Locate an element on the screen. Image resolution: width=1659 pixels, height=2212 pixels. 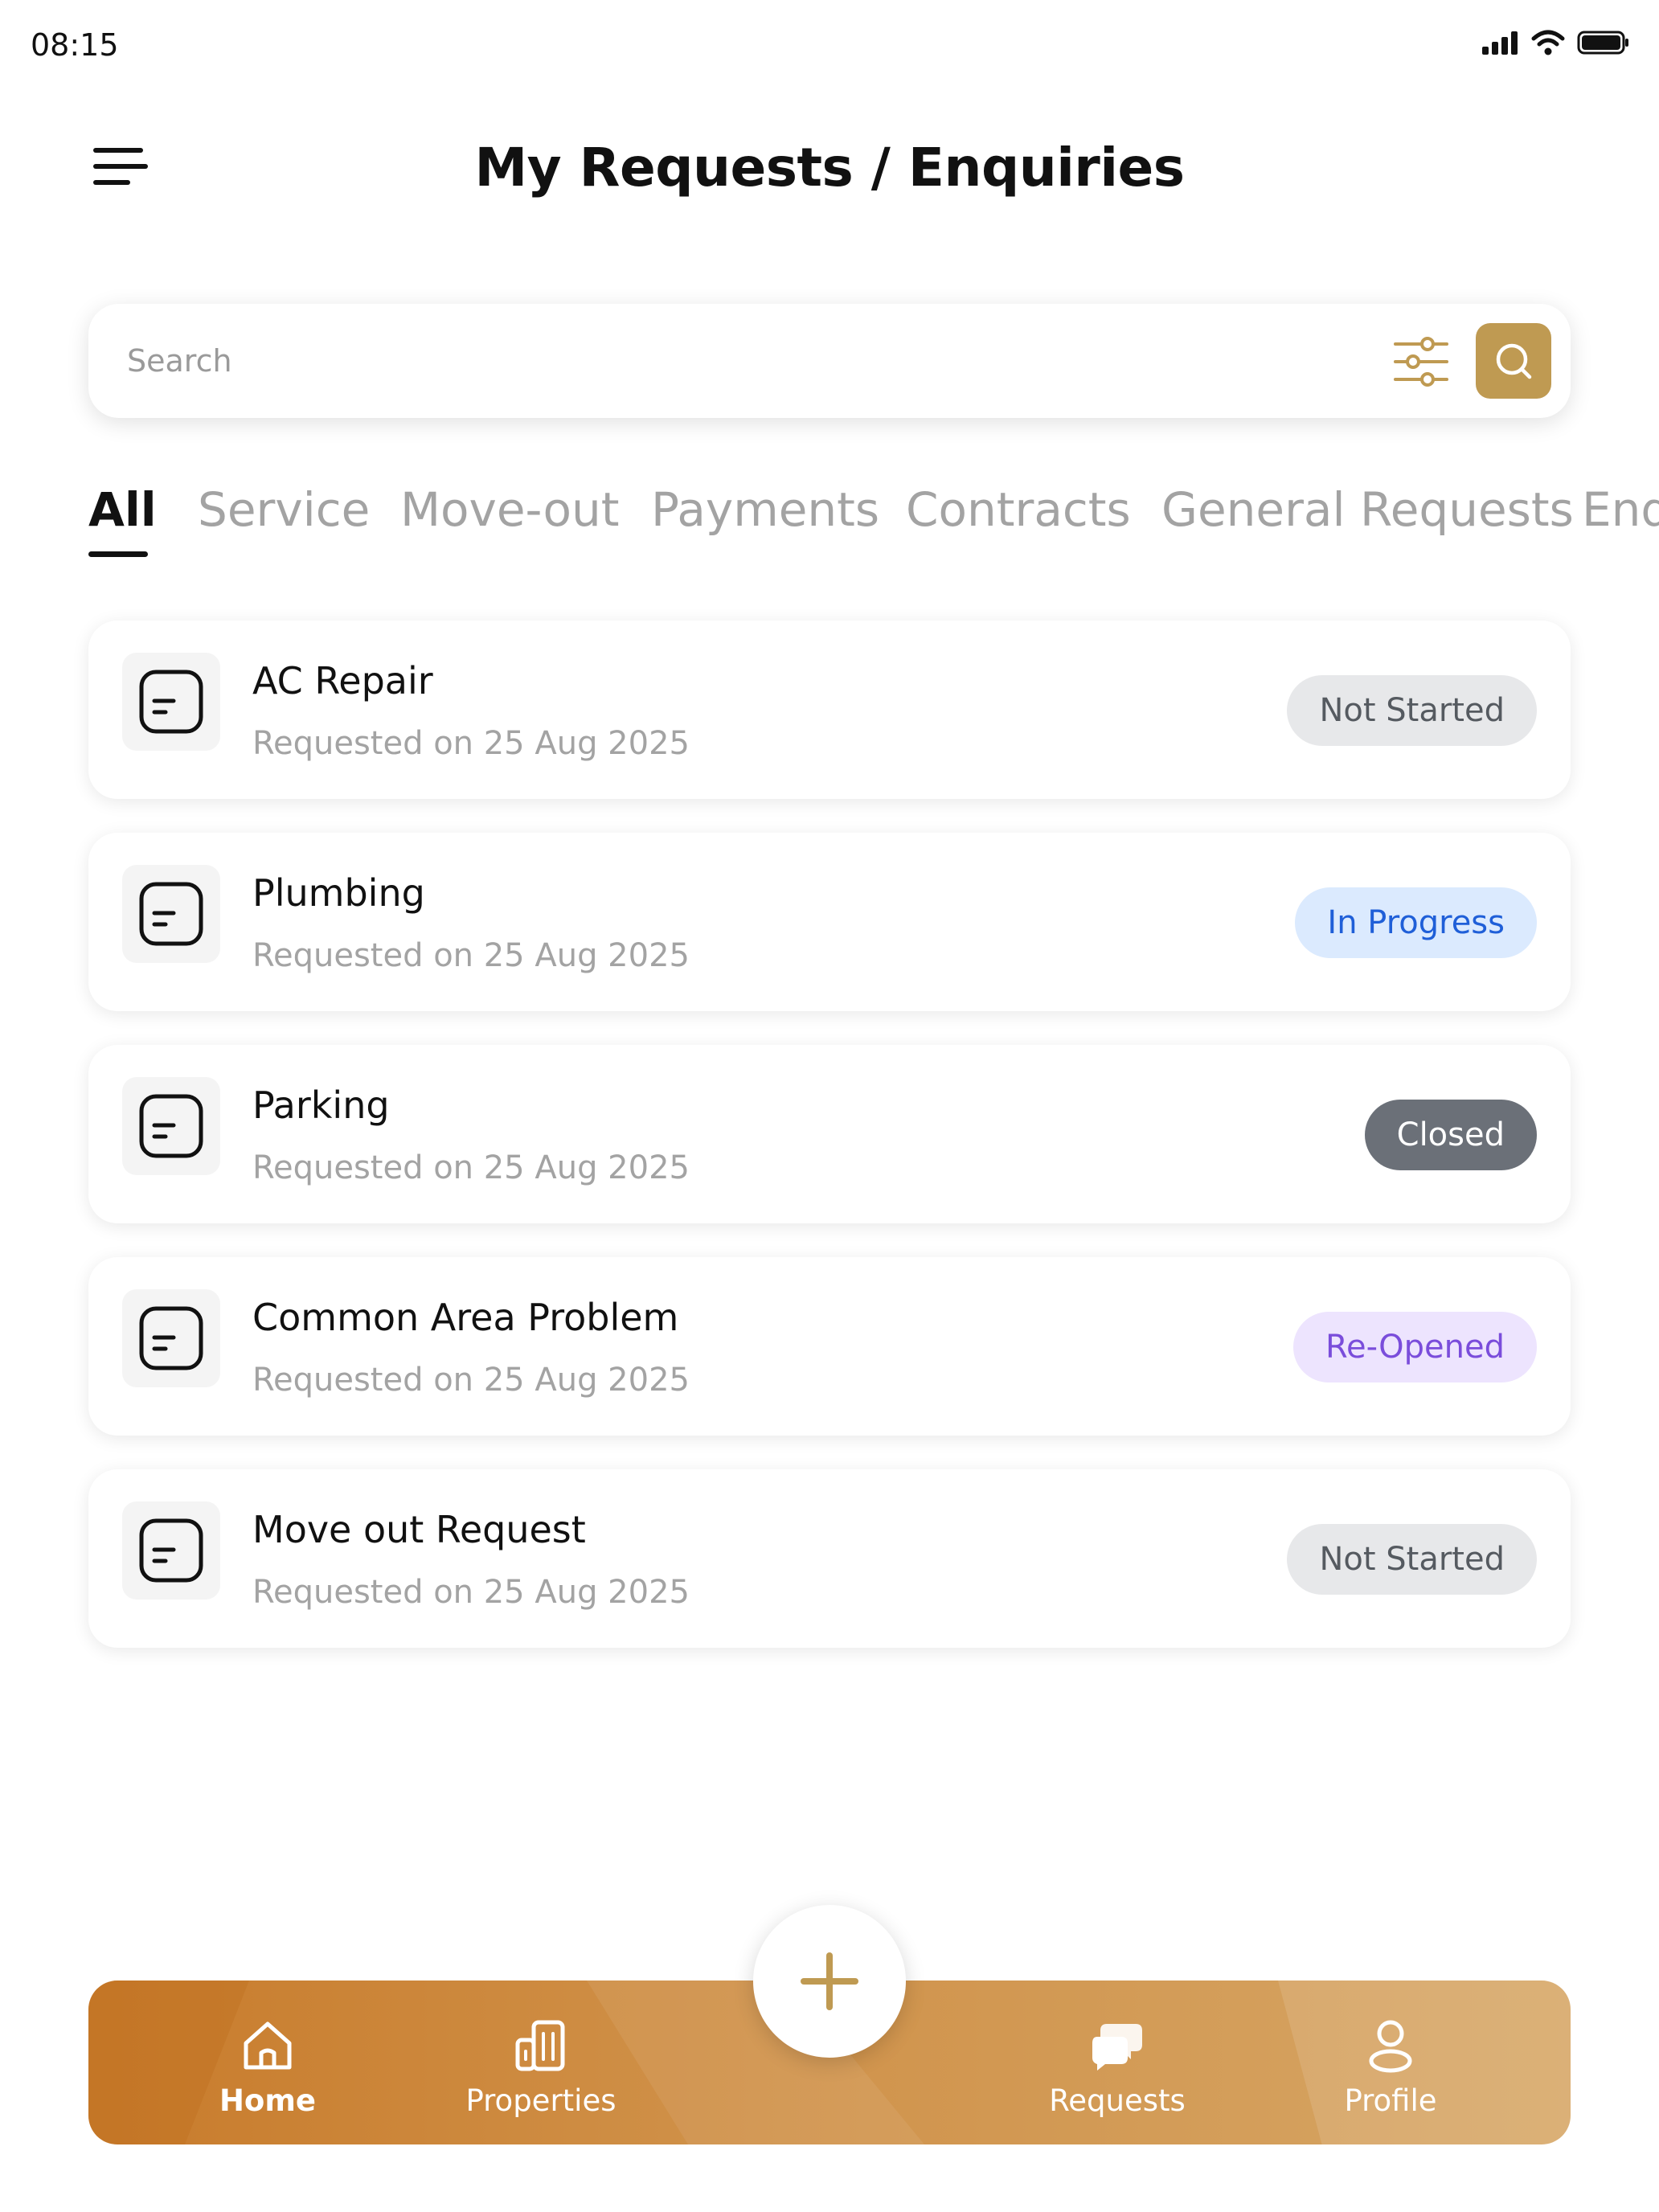
nav-item-properties: Properties is located at coordinates (540, 2062).